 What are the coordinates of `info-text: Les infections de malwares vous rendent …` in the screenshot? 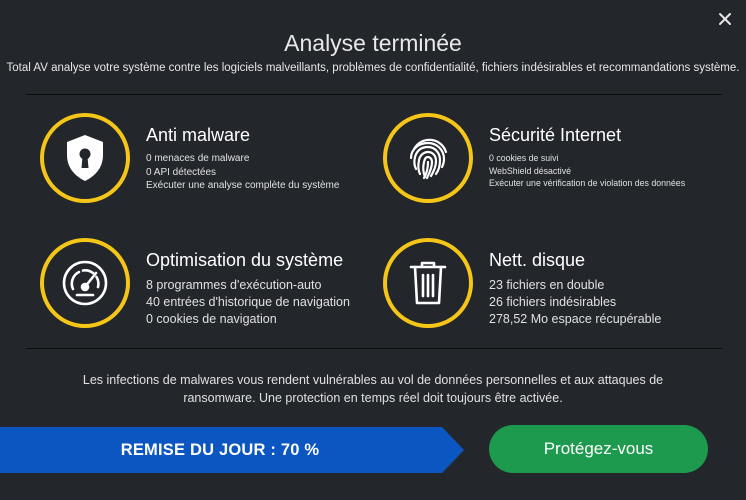 It's located at (373, 389).